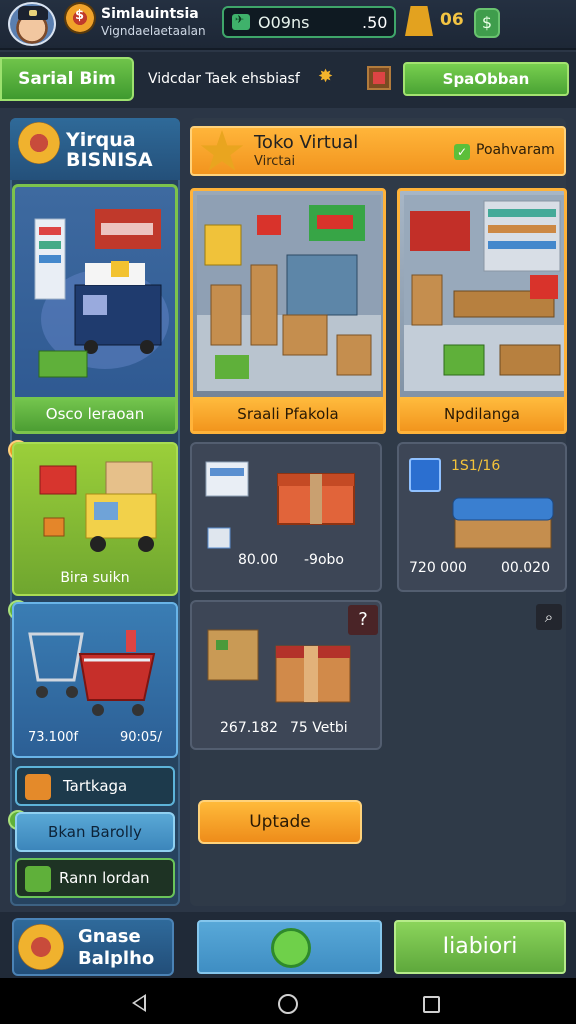  I want to click on settings-gear-icon, so click(41, 947).